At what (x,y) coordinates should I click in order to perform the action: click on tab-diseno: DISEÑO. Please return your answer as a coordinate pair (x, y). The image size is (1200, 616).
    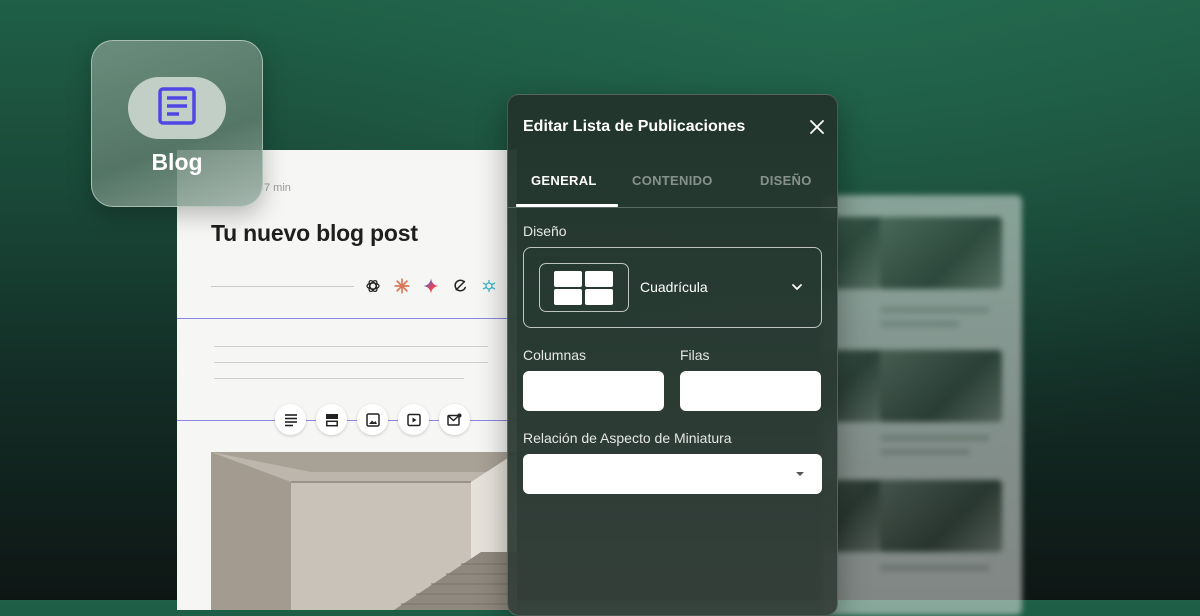
    Looking at the image, I should click on (786, 180).